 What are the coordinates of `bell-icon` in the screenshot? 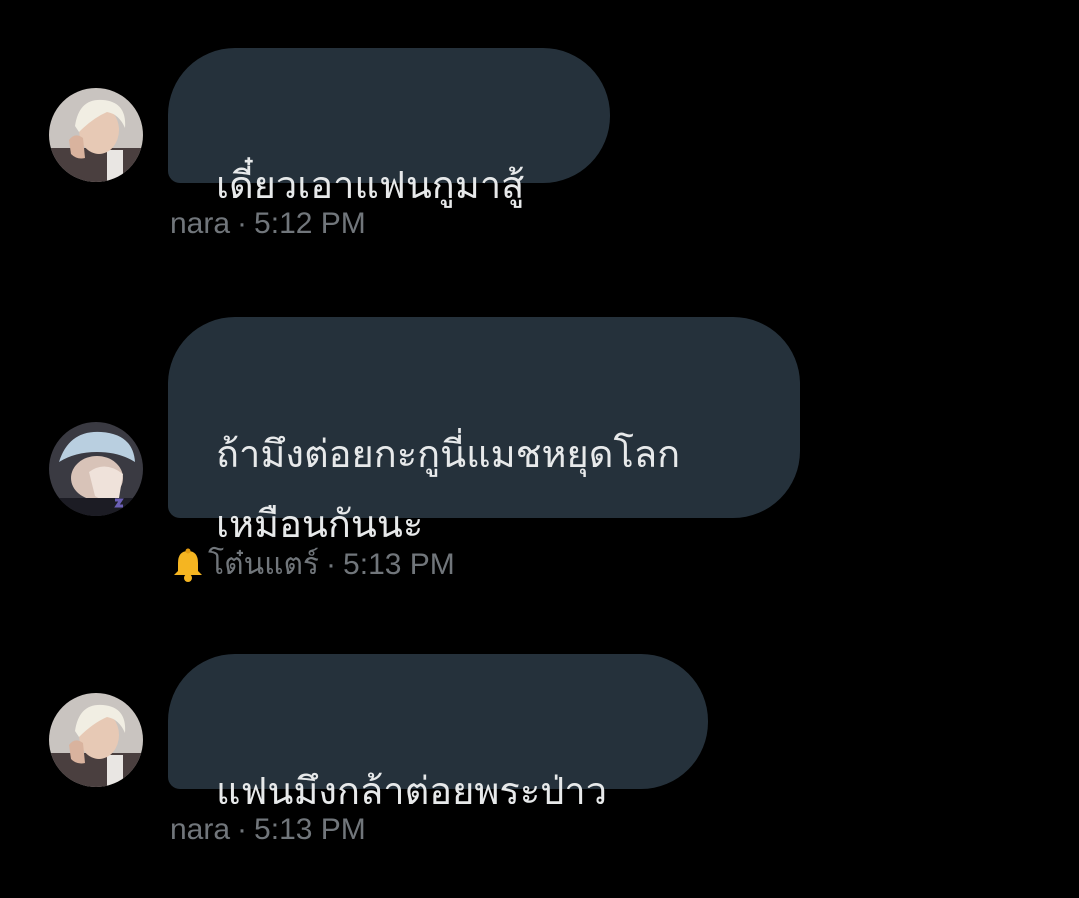 It's located at (188, 565).